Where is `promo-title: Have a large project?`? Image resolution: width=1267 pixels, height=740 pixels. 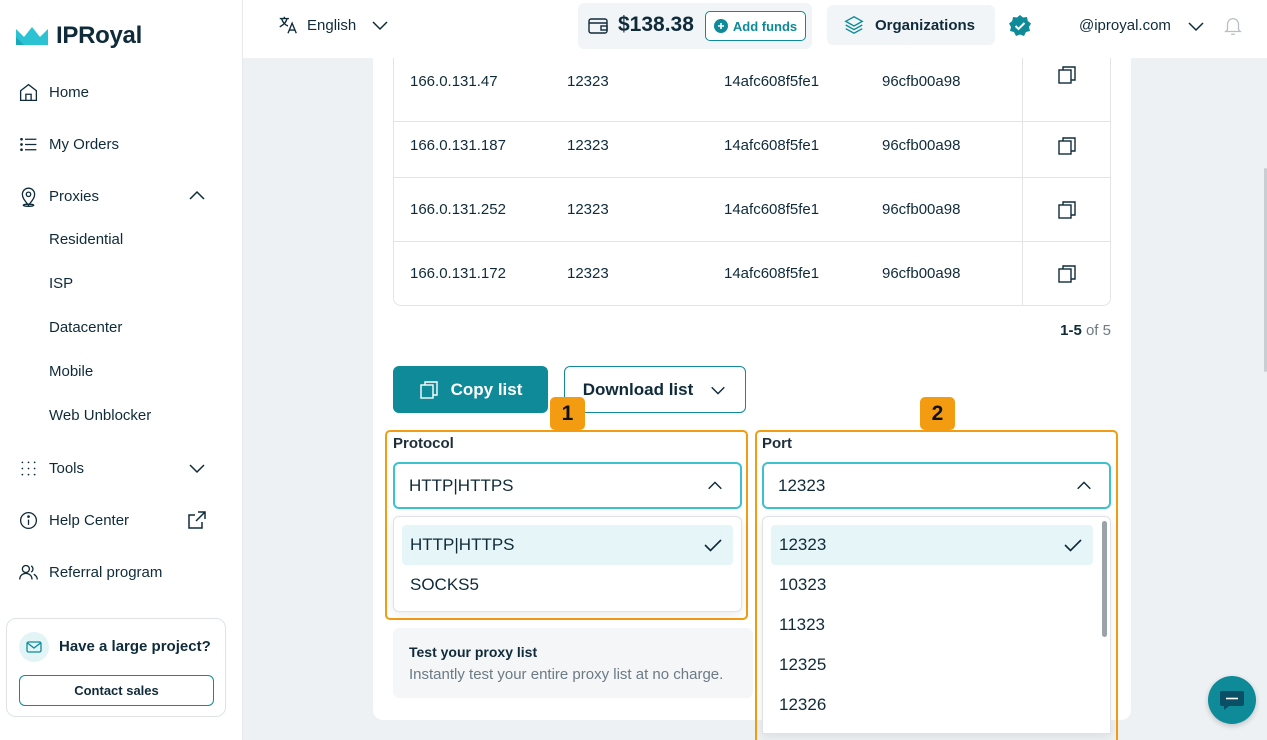 promo-title: Have a large project? is located at coordinates (135, 646).